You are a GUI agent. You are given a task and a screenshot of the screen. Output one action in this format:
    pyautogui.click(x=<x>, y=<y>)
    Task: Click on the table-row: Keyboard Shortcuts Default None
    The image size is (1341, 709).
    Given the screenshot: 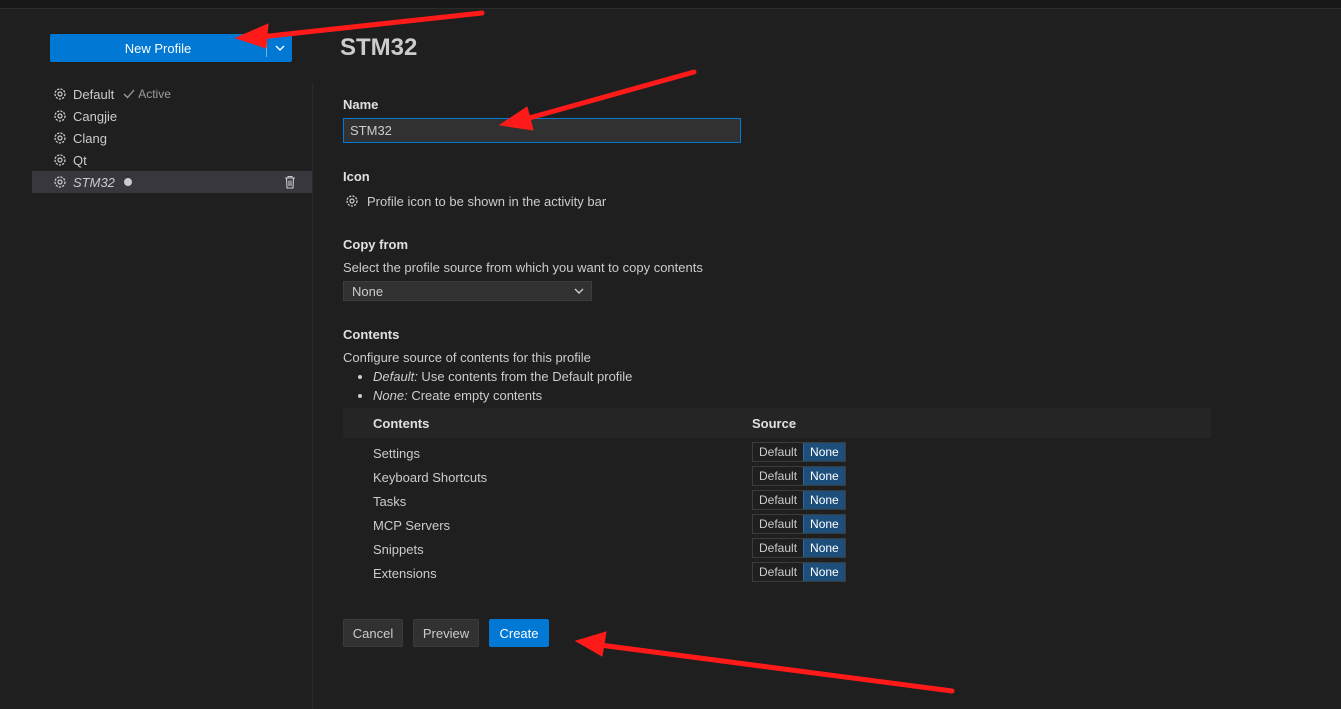 What is the action you would take?
    pyautogui.click(x=777, y=477)
    